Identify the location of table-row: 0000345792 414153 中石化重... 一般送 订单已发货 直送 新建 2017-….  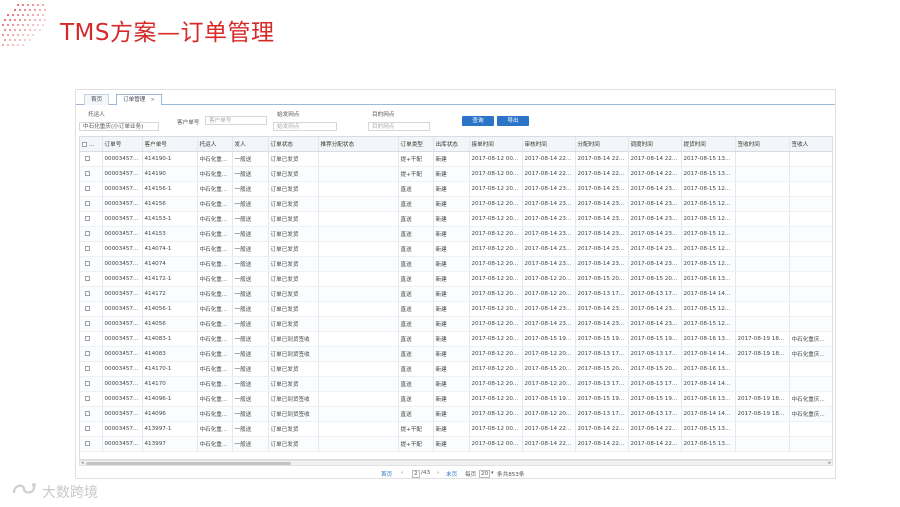
(456, 234).